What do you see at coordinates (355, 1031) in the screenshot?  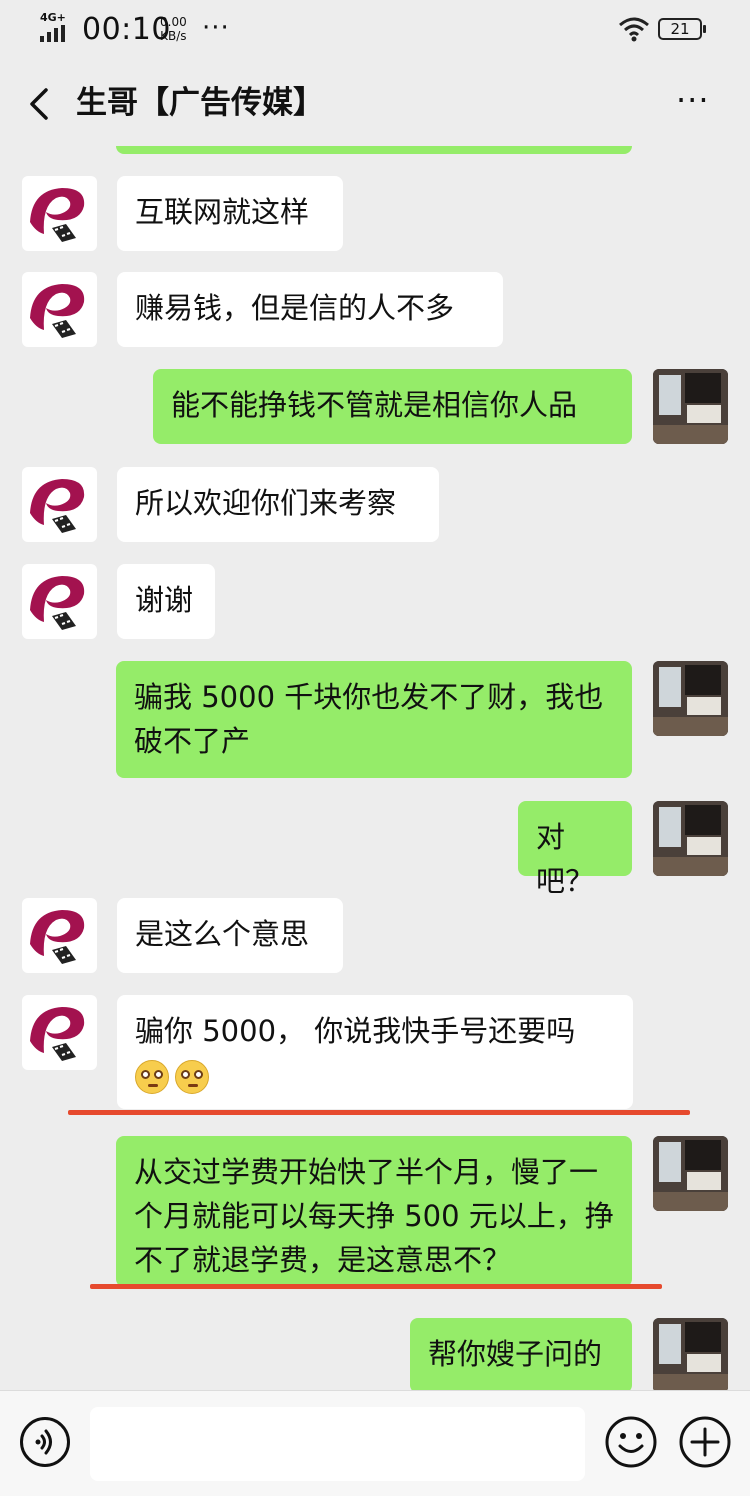 I see `message-text: 骗你 5000， 你说我快手号还要吗` at bounding box center [355, 1031].